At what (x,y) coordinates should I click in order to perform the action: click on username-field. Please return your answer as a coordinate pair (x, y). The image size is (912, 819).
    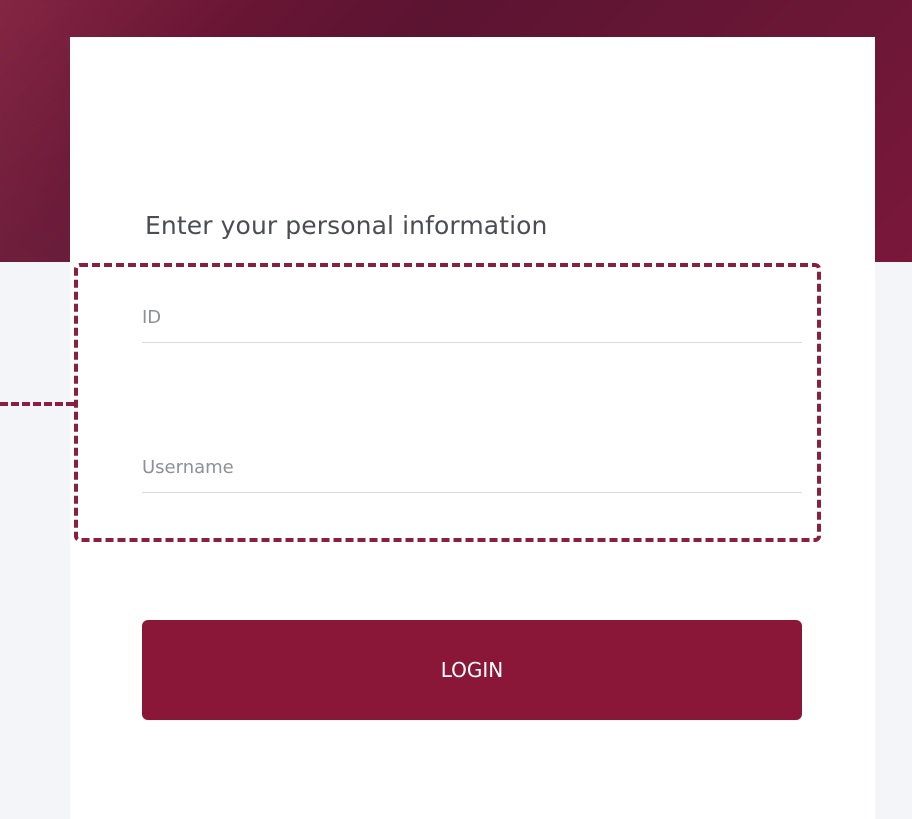
    Looking at the image, I should click on (472, 473).